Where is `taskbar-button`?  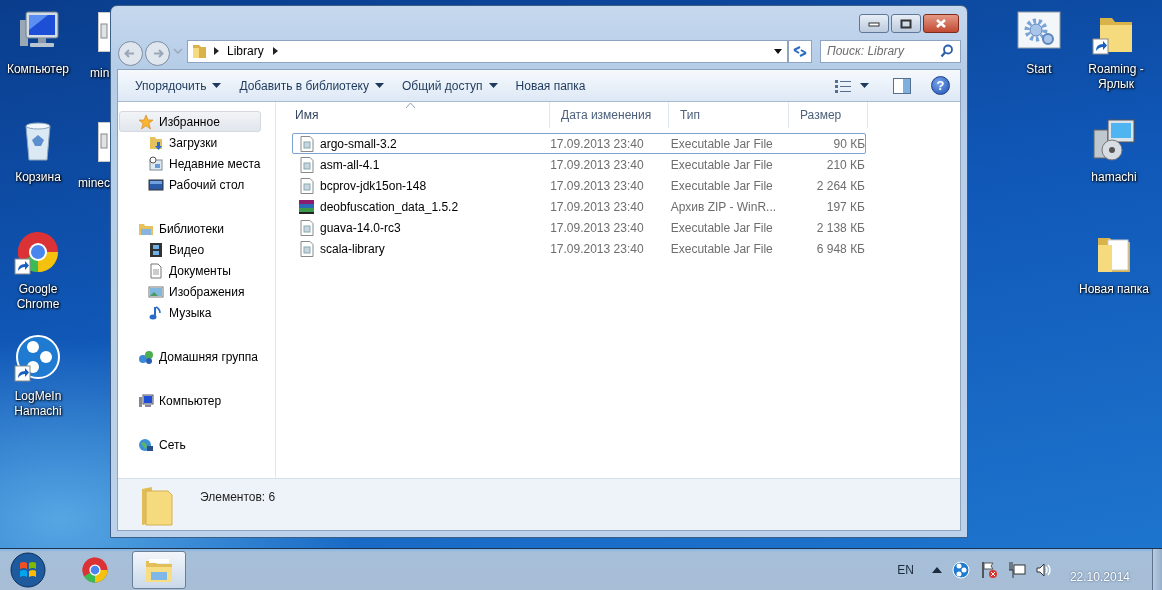 taskbar-button is located at coordinates (159, 569).